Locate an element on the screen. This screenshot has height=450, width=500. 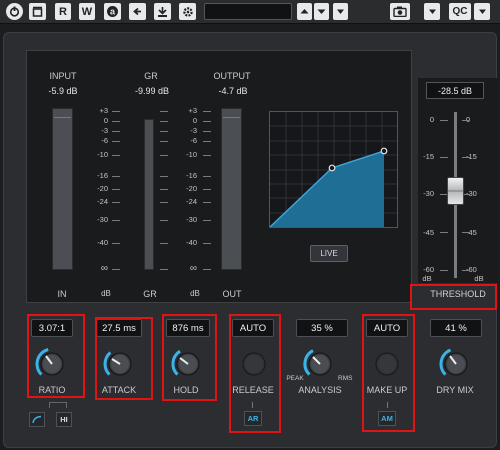
transfer-curve-graph is located at coordinates (333, 169).